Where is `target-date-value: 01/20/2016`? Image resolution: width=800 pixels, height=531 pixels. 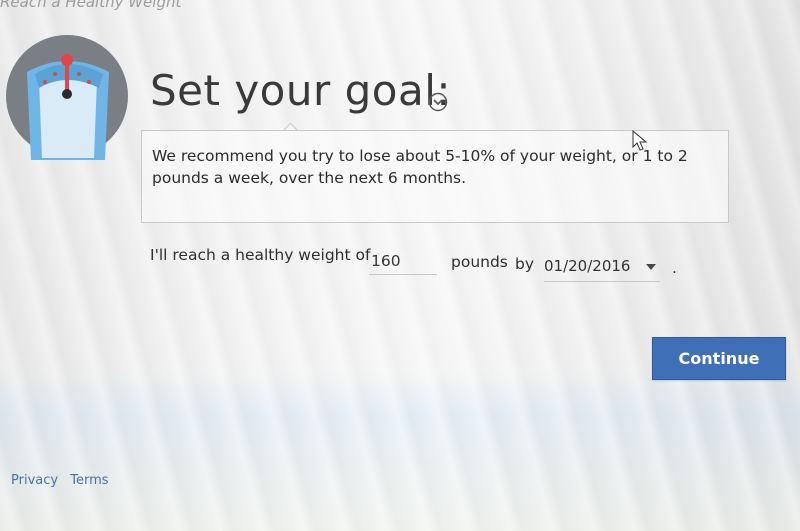
target-date-value: 01/20/2016 is located at coordinates (587, 266).